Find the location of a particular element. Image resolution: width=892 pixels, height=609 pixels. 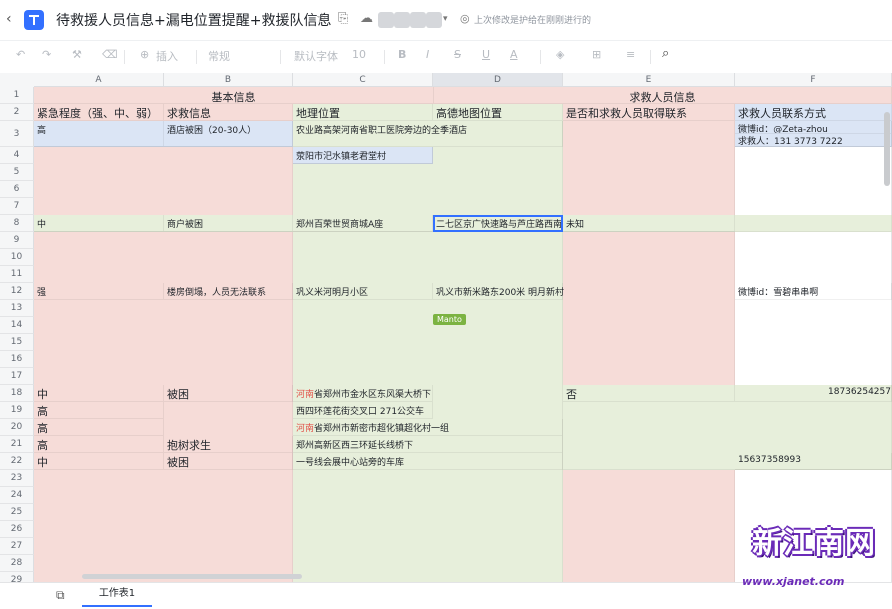

insert-button: 插入 is located at coordinates (167, 56).